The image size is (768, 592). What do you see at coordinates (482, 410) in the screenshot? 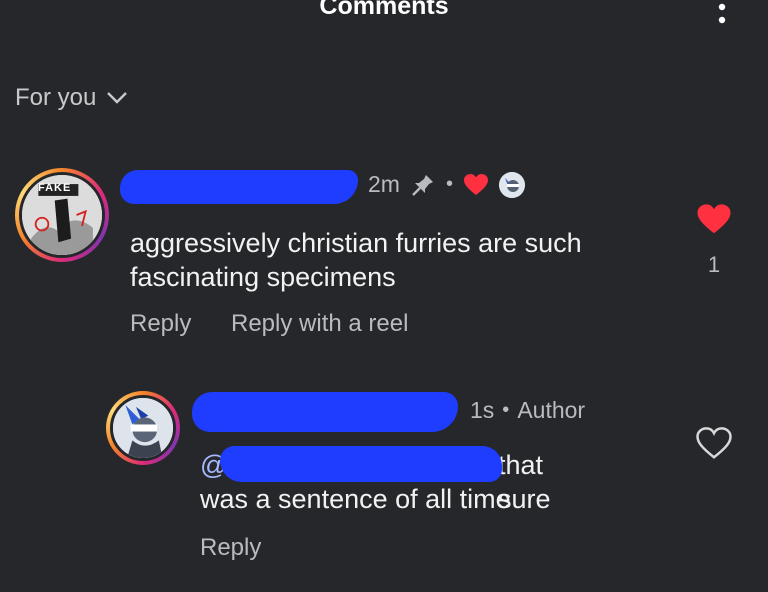
I see `reply-timestamp: 1s` at bounding box center [482, 410].